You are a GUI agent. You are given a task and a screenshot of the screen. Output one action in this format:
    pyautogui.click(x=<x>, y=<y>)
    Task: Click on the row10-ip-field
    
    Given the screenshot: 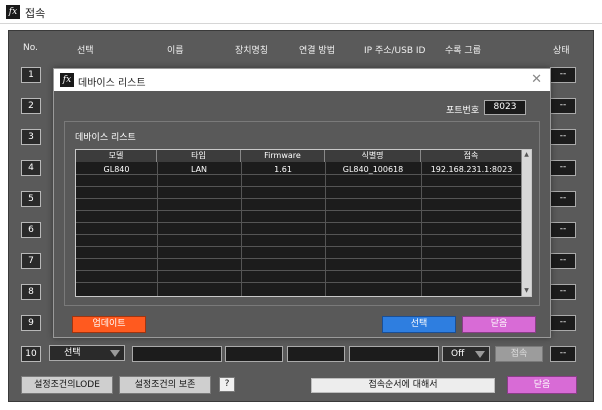 What is the action you would take?
    pyautogui.click(x=394, y=354)
    